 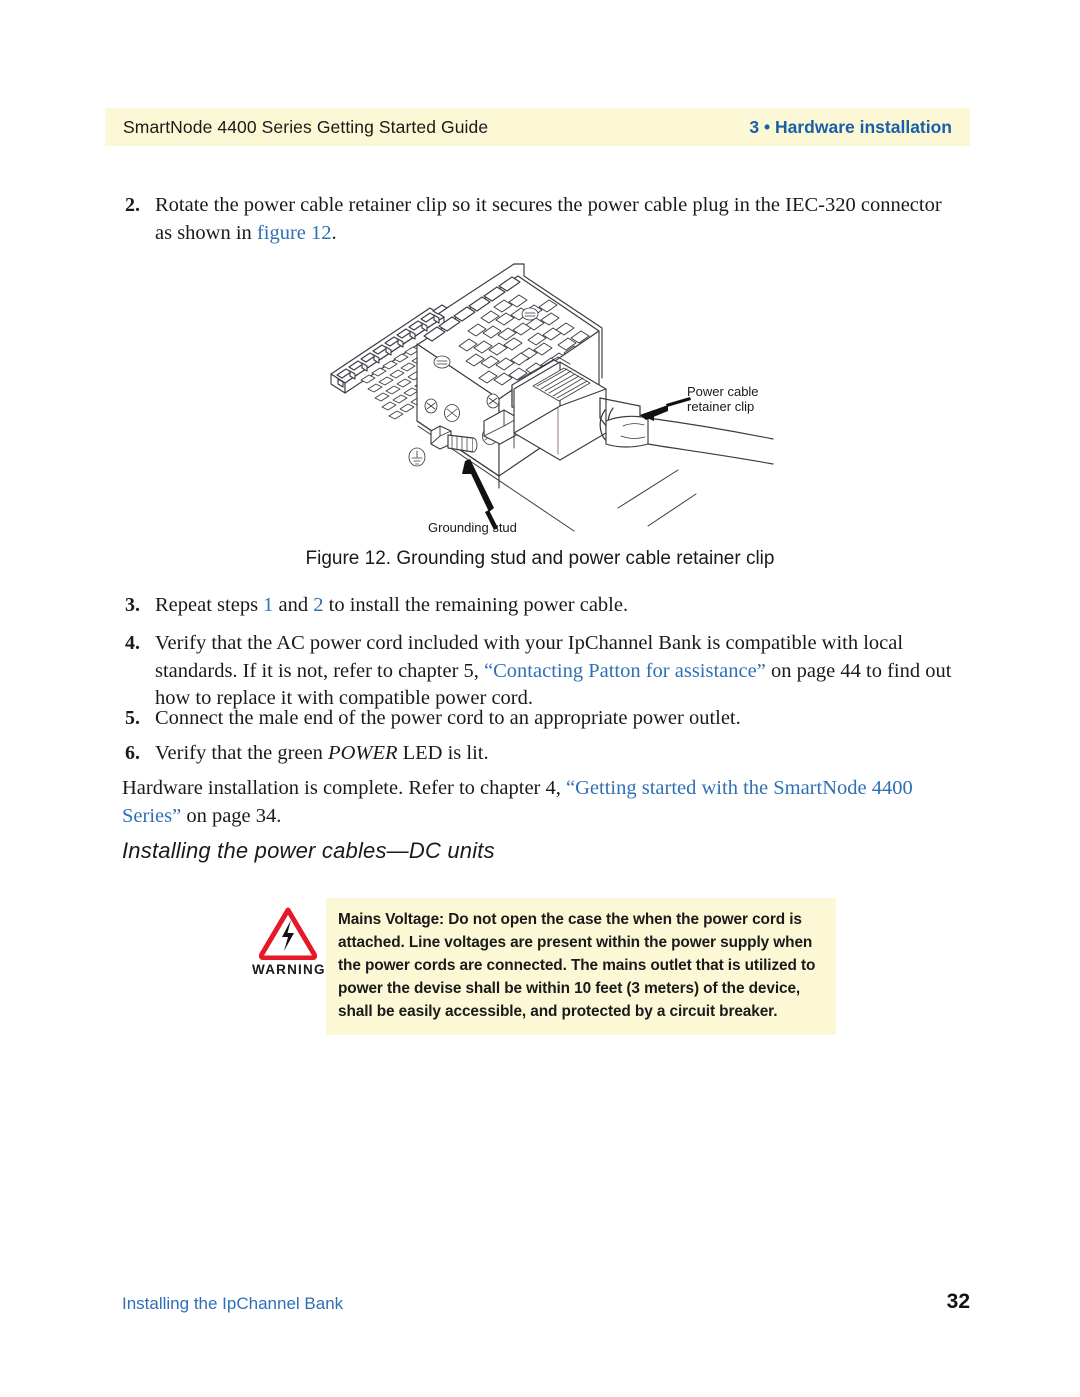 What do you see at coordinates (268, 605) in the screenshot?
I see `step-1-link: 1` at bounding box center [268, 605].